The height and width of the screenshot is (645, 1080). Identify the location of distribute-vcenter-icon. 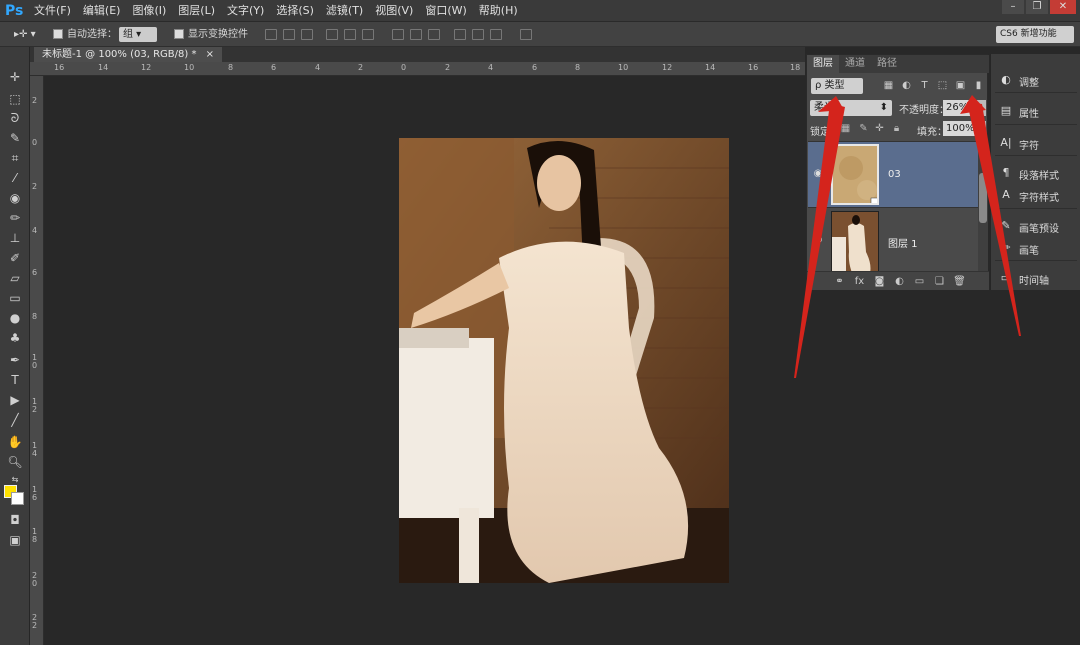
(416, 34).